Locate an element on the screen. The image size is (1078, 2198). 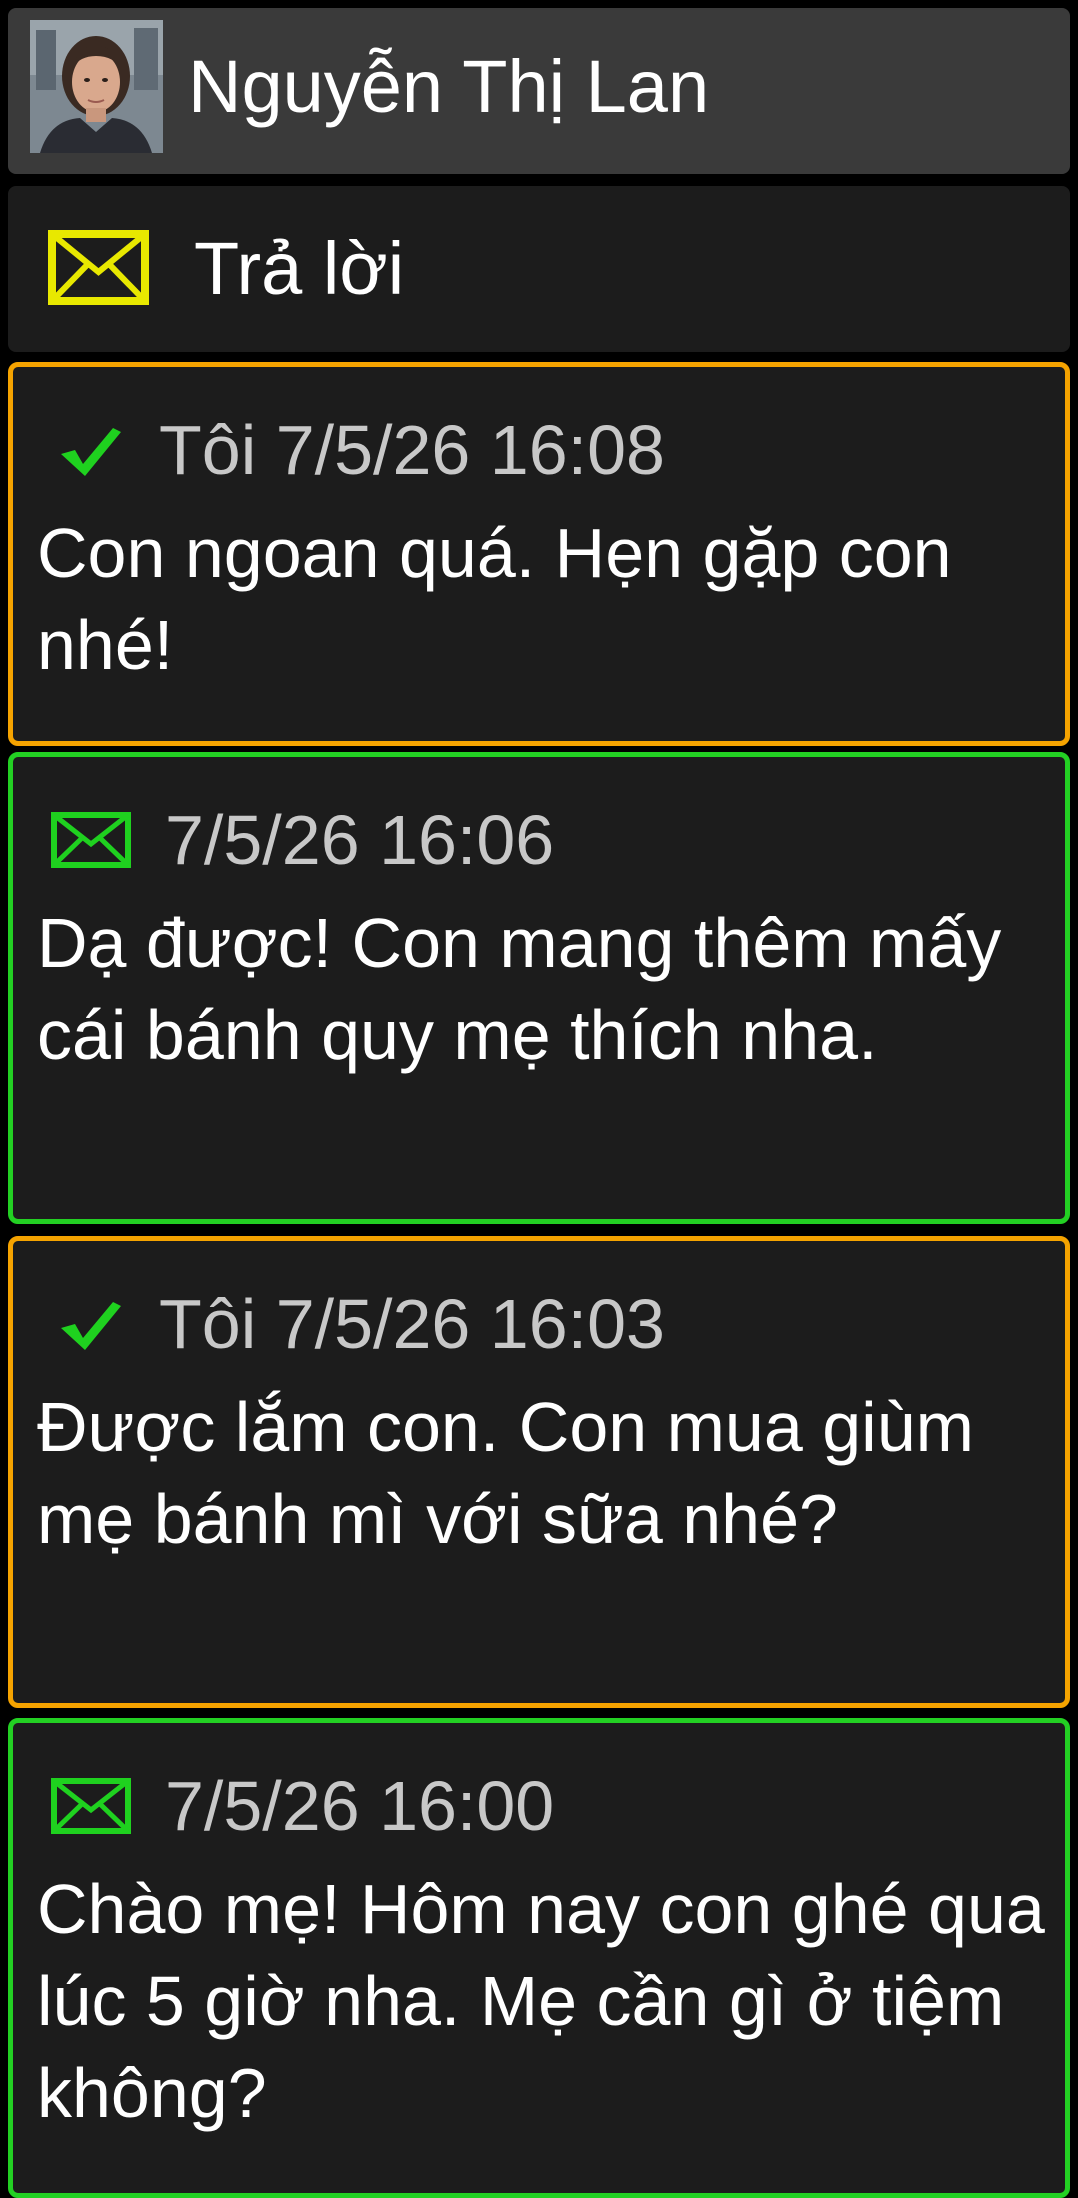
contact-avatar is located at coordinates (96, 86).